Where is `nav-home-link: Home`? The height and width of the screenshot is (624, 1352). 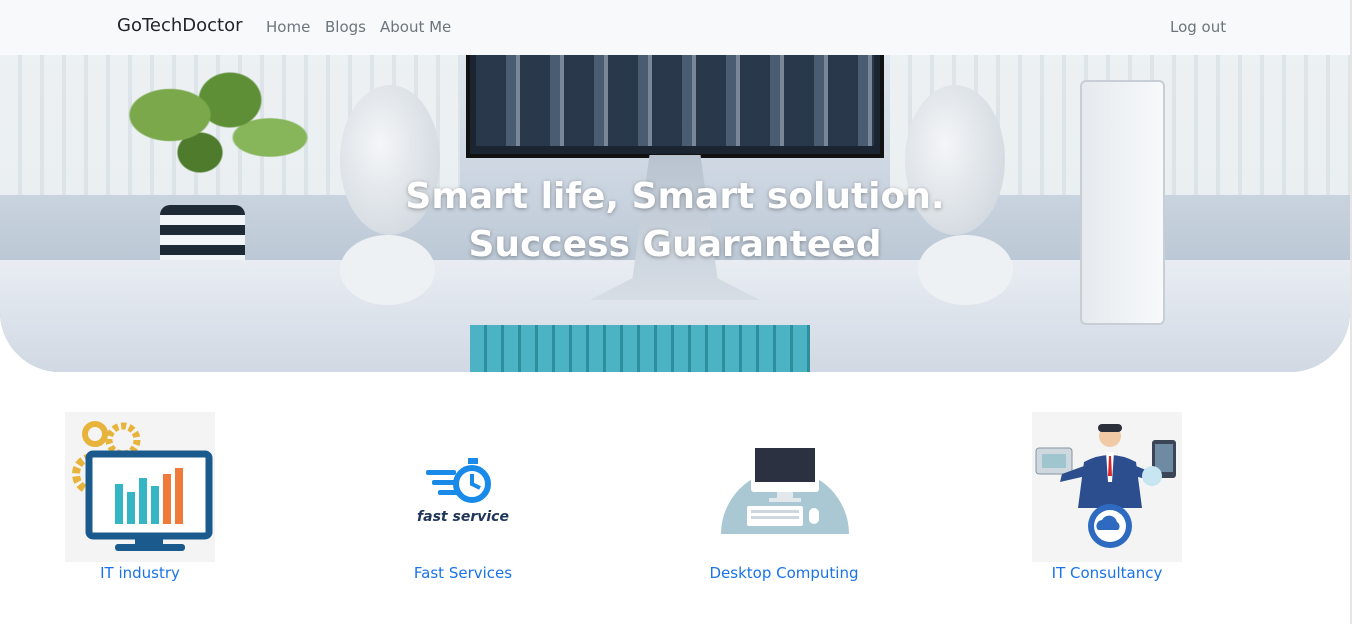
nav-home-link: Home is located at coordinates (288, 27).